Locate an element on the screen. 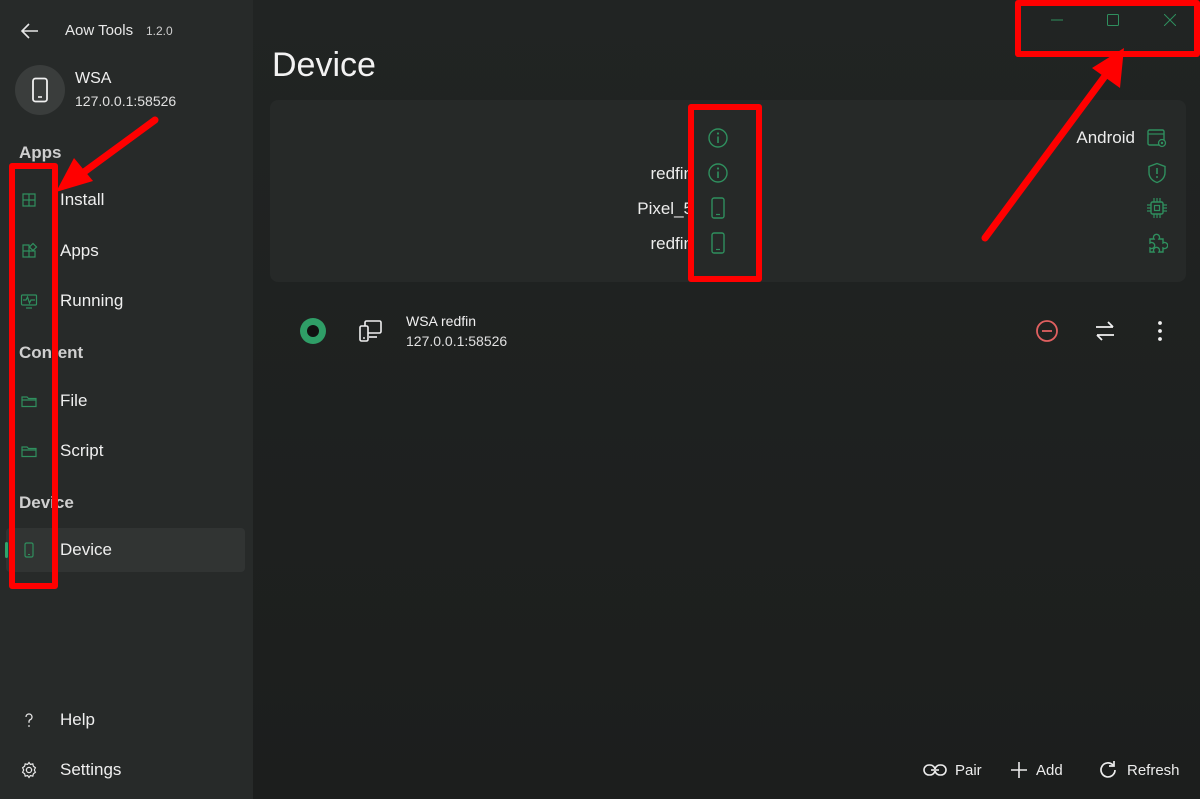  nav-label-help: Help is located at coordinates (77, 719).